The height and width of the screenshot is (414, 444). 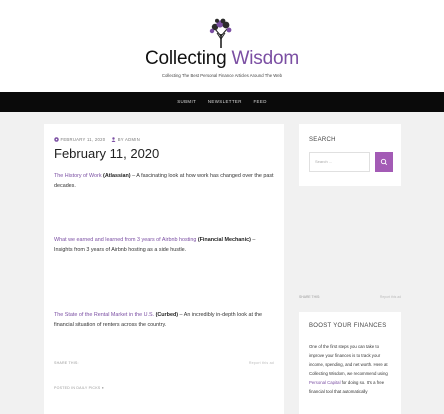 What do you see at coordinates (164, 388) in the screenshot?
I see `post-categories: POSTED IN DAILY PICKS ●` at bounding box center [164, 388].